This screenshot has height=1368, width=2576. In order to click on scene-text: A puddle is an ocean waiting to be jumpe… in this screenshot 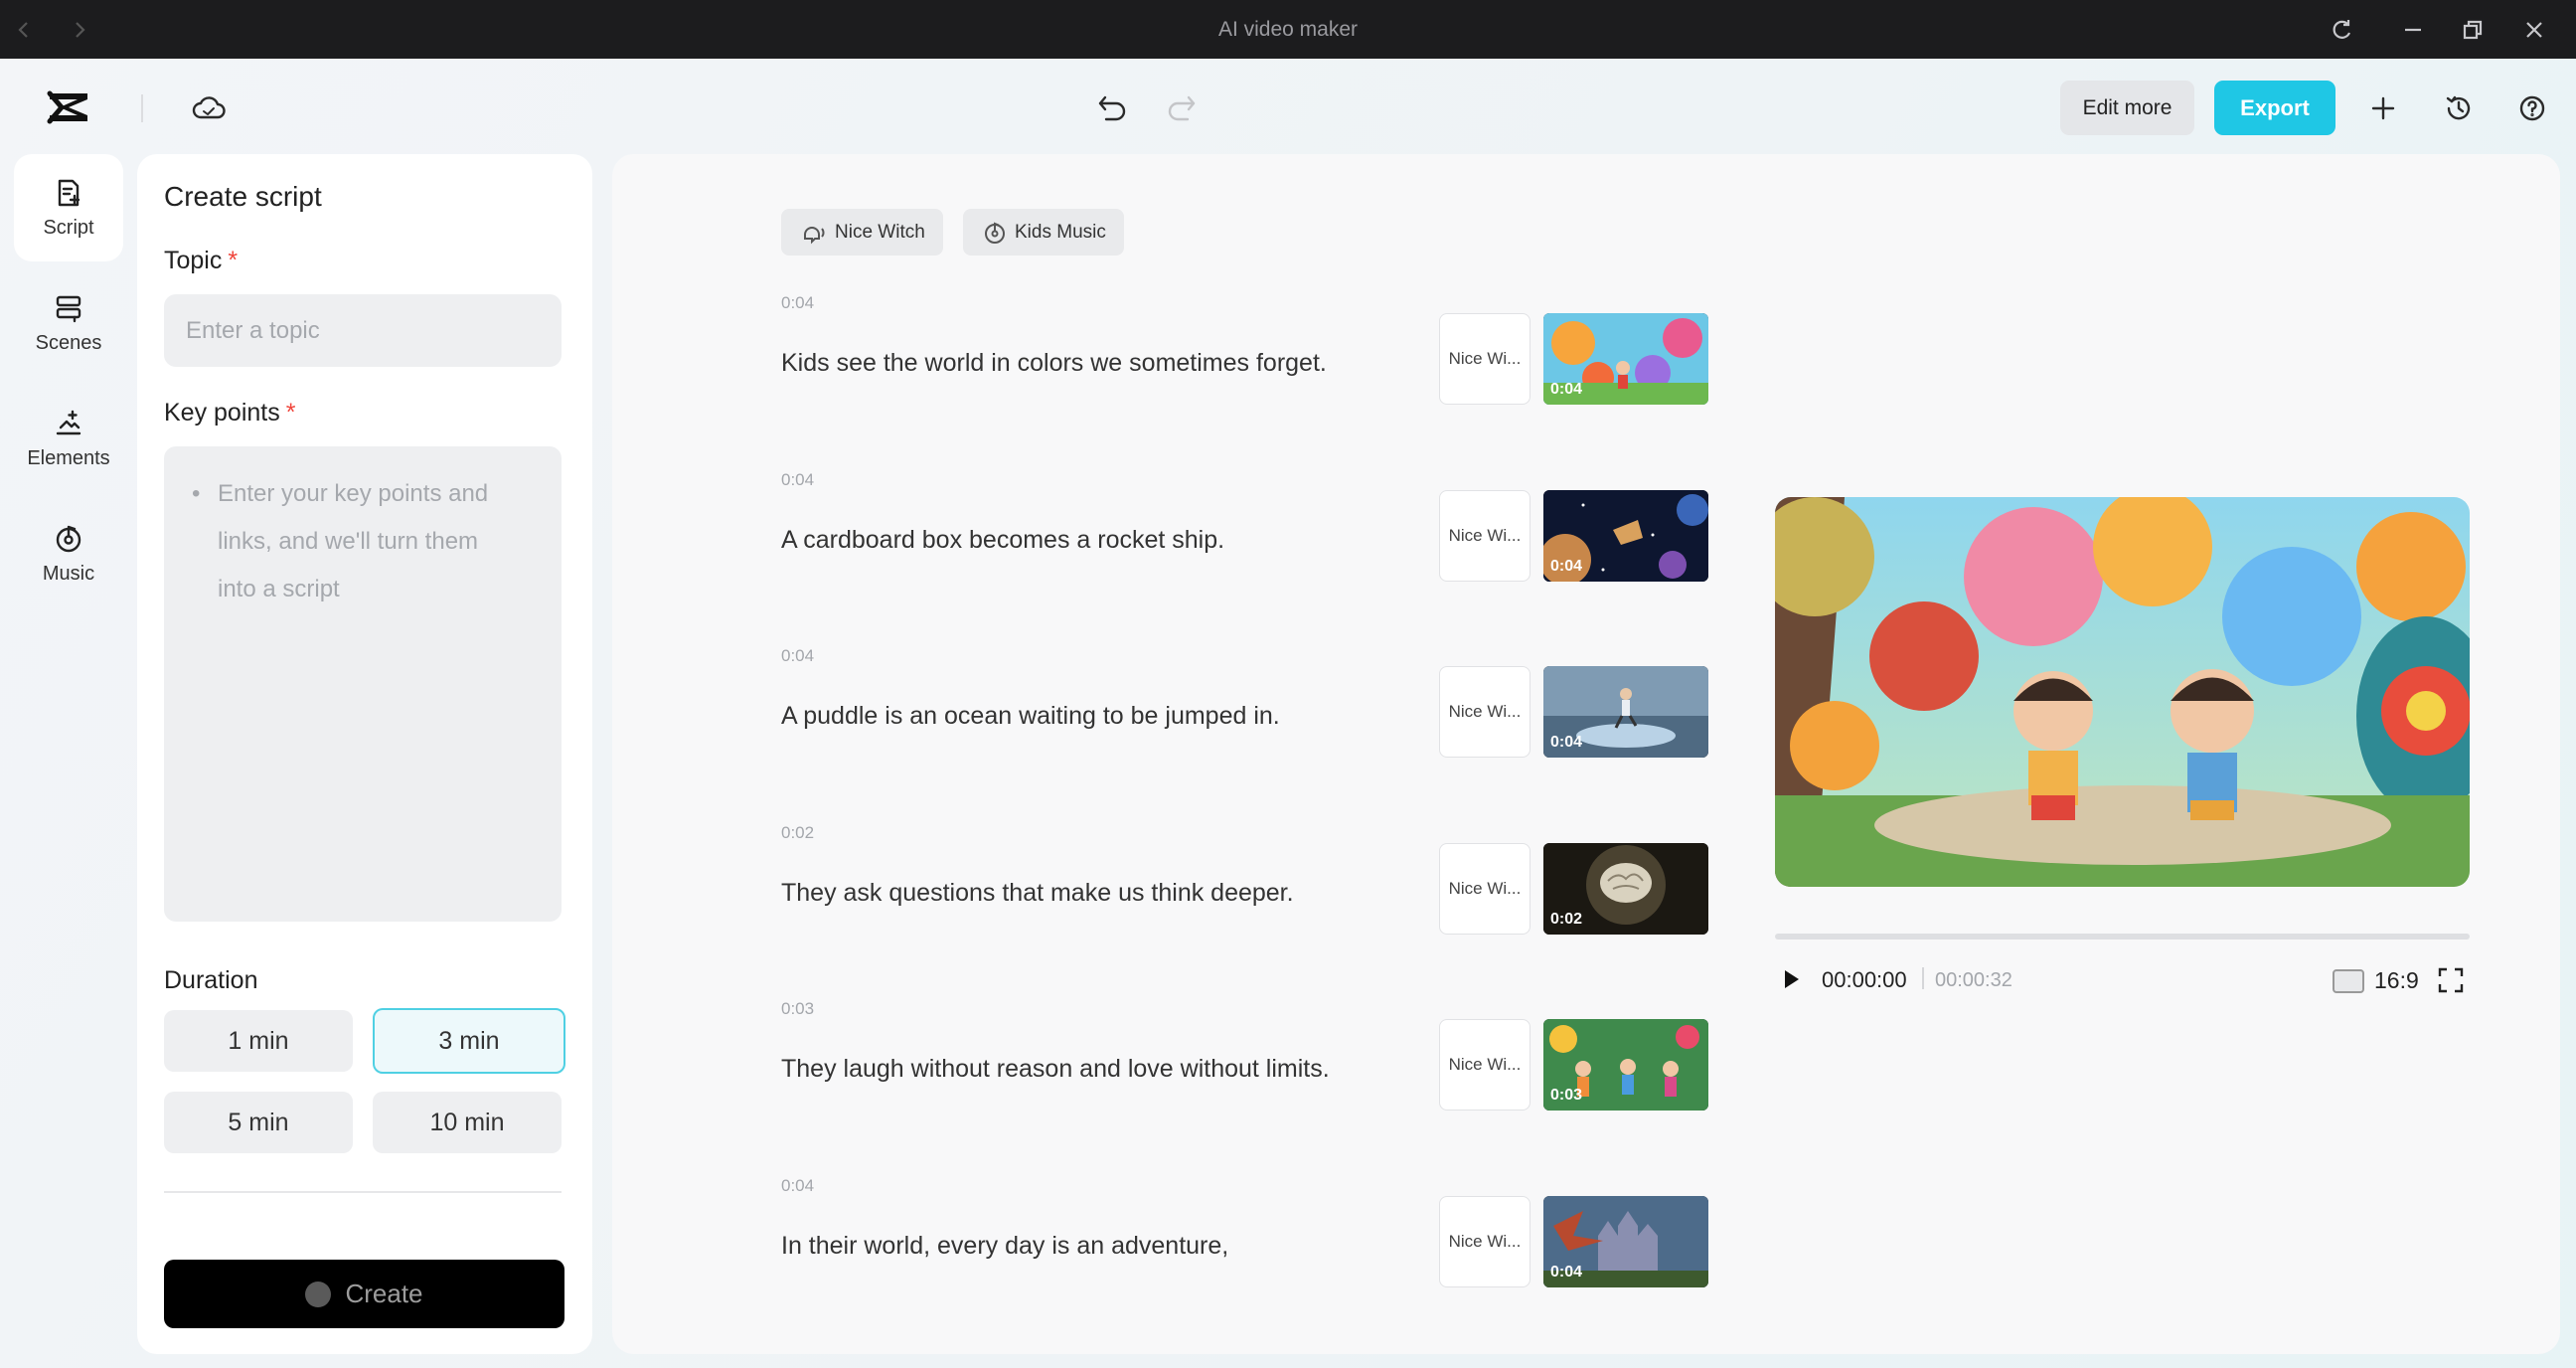, I will do `click(1030, 716)`.